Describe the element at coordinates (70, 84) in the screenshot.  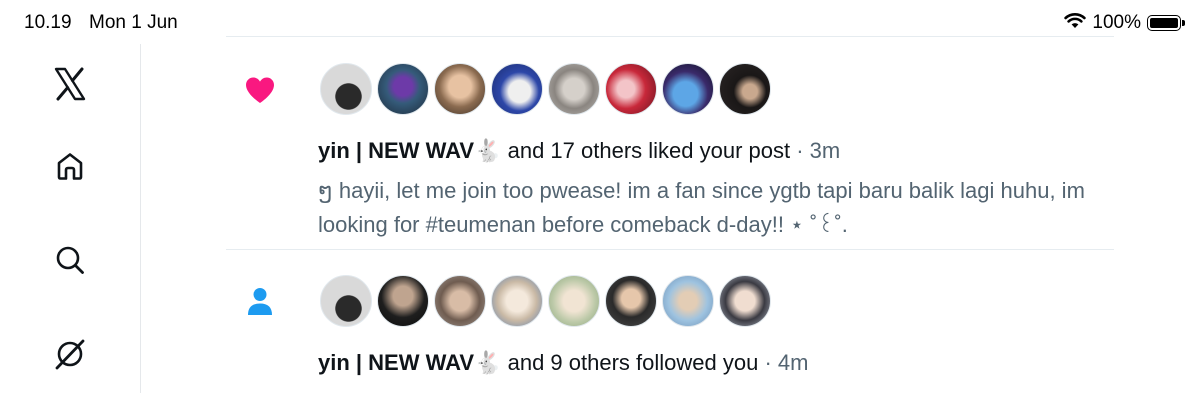
I see `x-logo-icon` at that location.